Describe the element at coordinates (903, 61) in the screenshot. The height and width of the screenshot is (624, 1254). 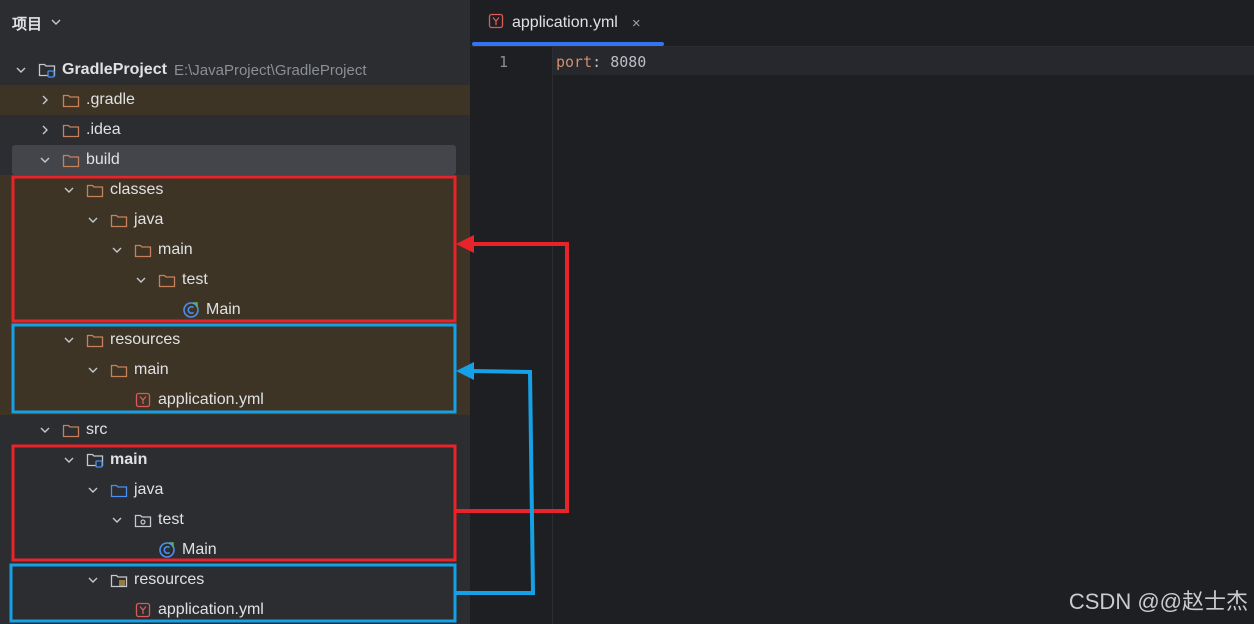
I see `current-line-highlight` at that location.